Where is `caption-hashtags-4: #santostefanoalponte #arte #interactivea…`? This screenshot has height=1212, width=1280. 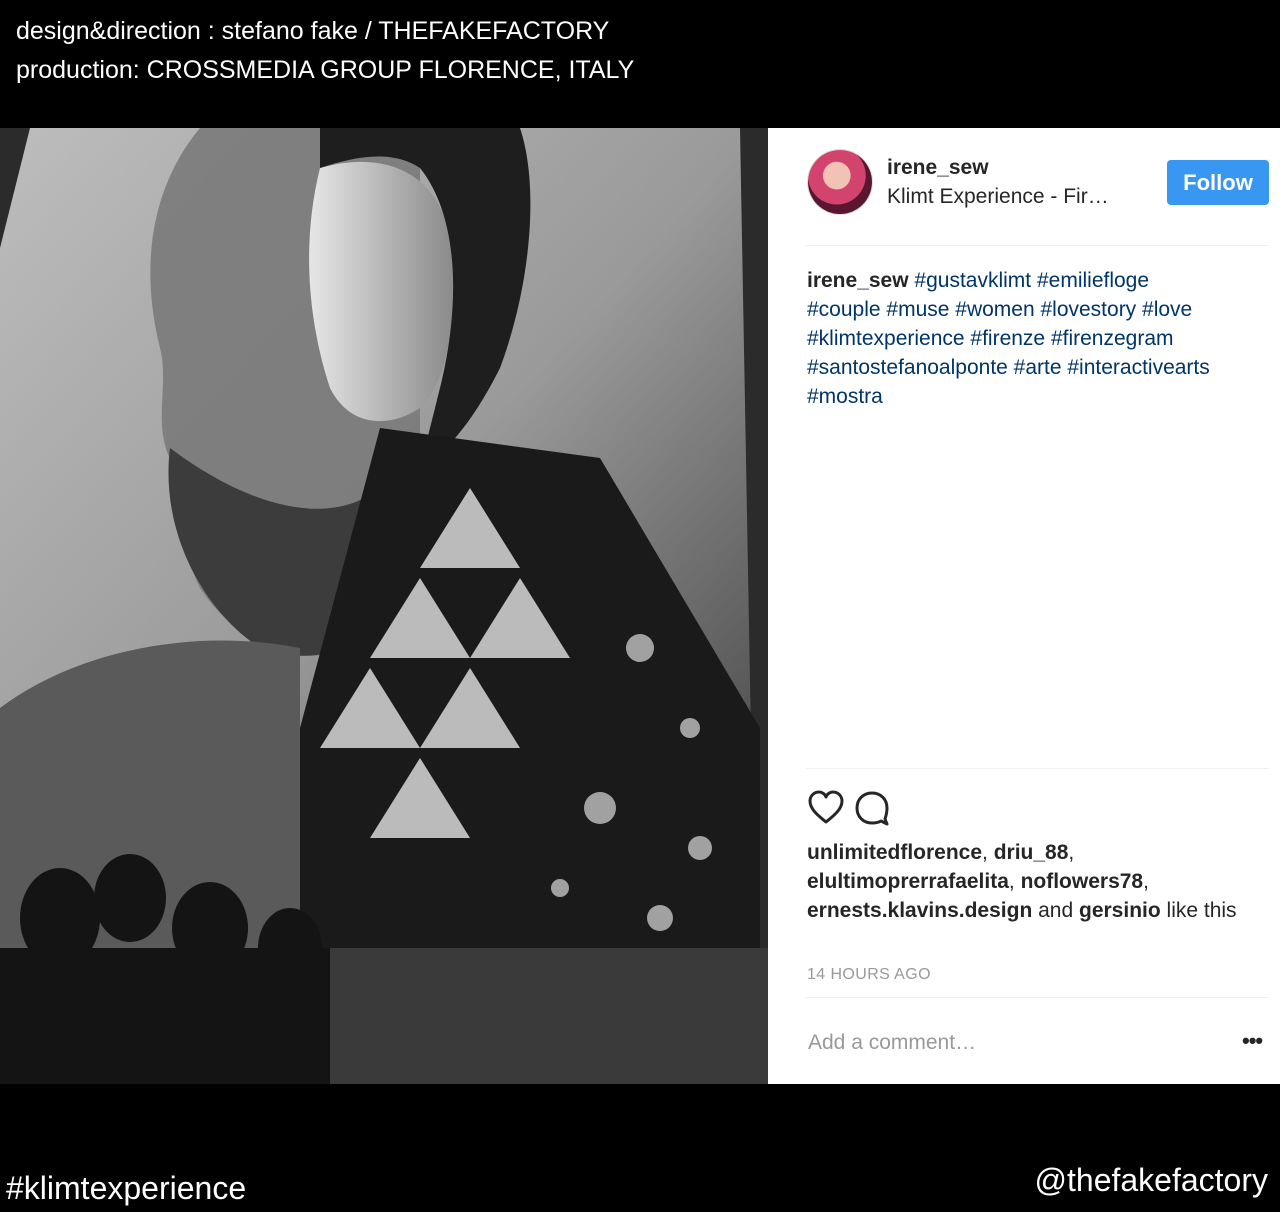
caption-hashtags-4: #santostefanoalponte #arte #interactivea… is located at coordinates (1008, 367).